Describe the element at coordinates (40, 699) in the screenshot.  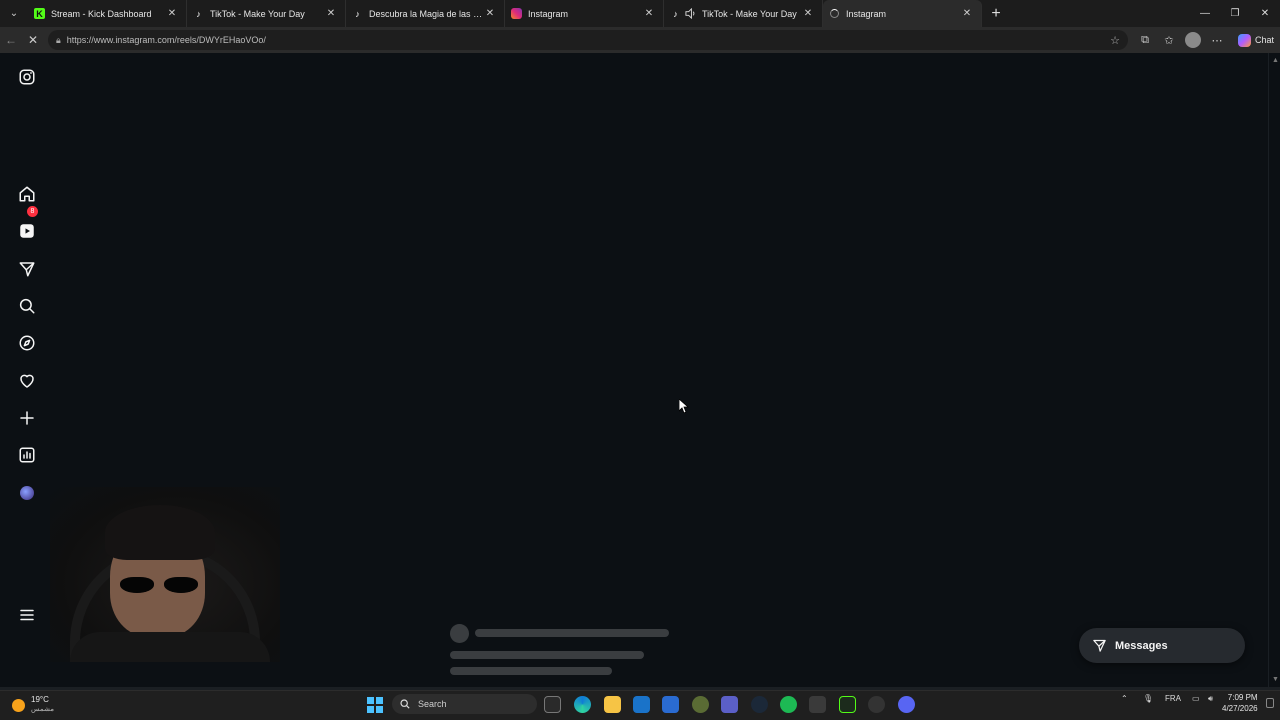
I see `weather-temp: 19°C` at that location.